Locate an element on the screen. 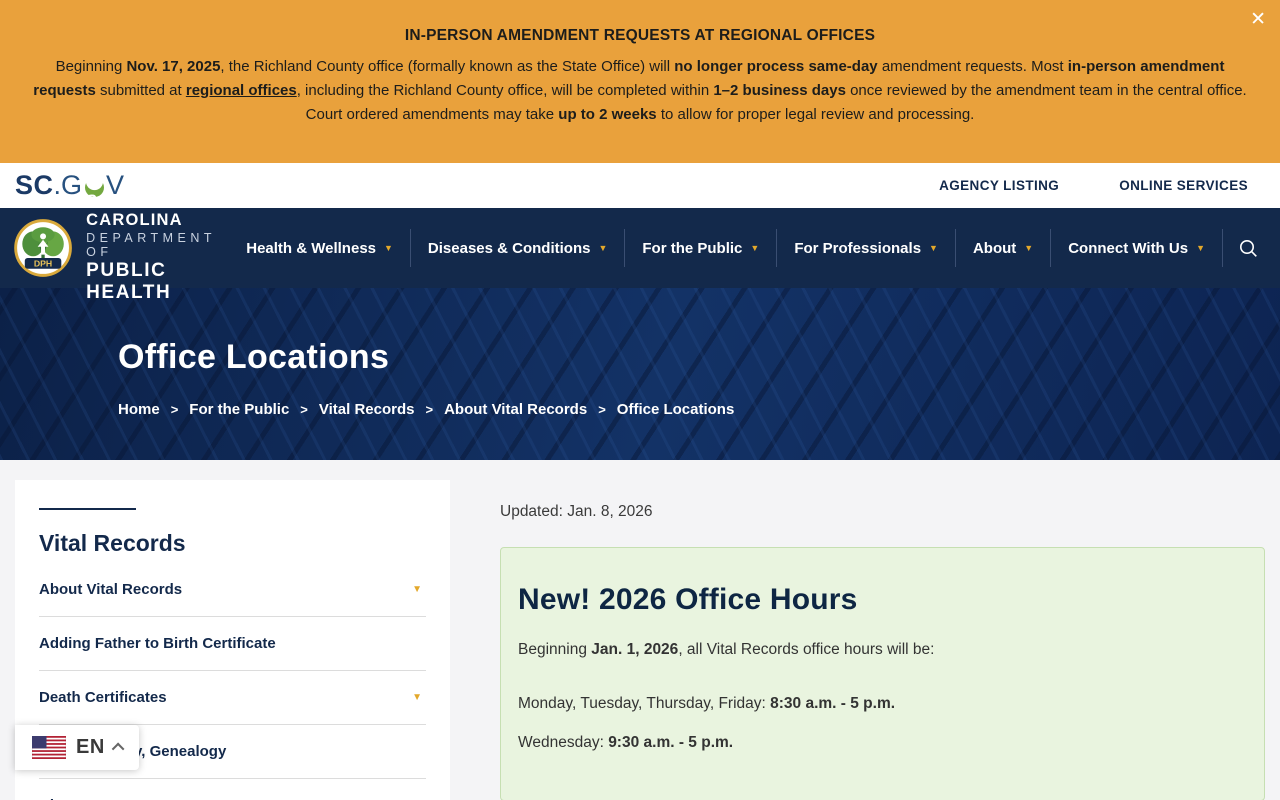 The width and height of the screenshot is (1280, 800). sidebar-item-divorce-reports: Divorce Reports is located at coordinates (232, 789).